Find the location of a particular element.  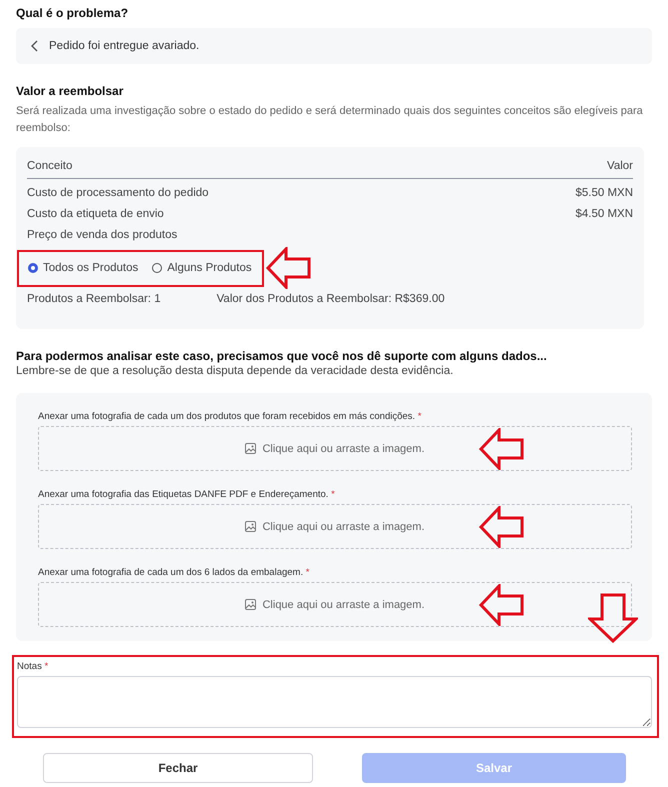

table-cell: Preço de venda dos produtos is located at coordinates (102, 235).